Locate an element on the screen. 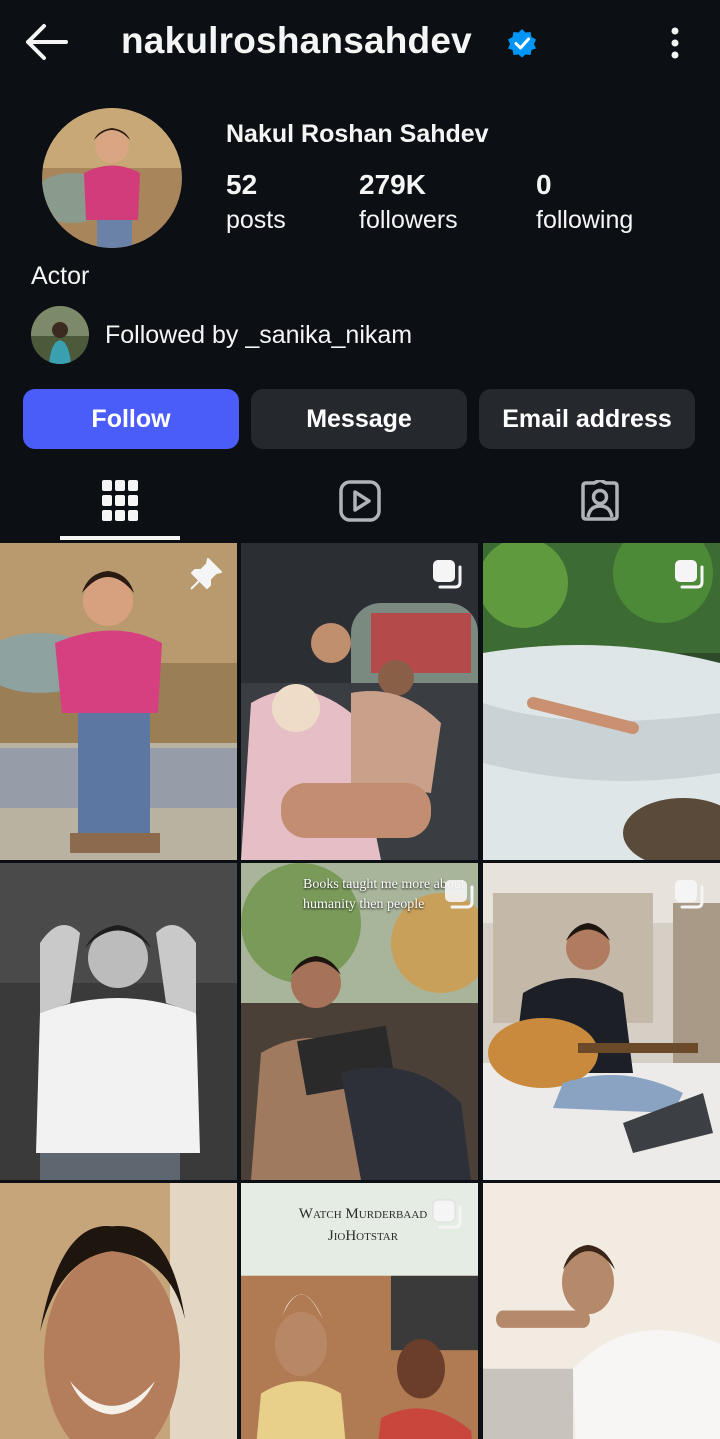 The image size is (720, 1439). tab-posts-grid is located at coordinates (120, 501).